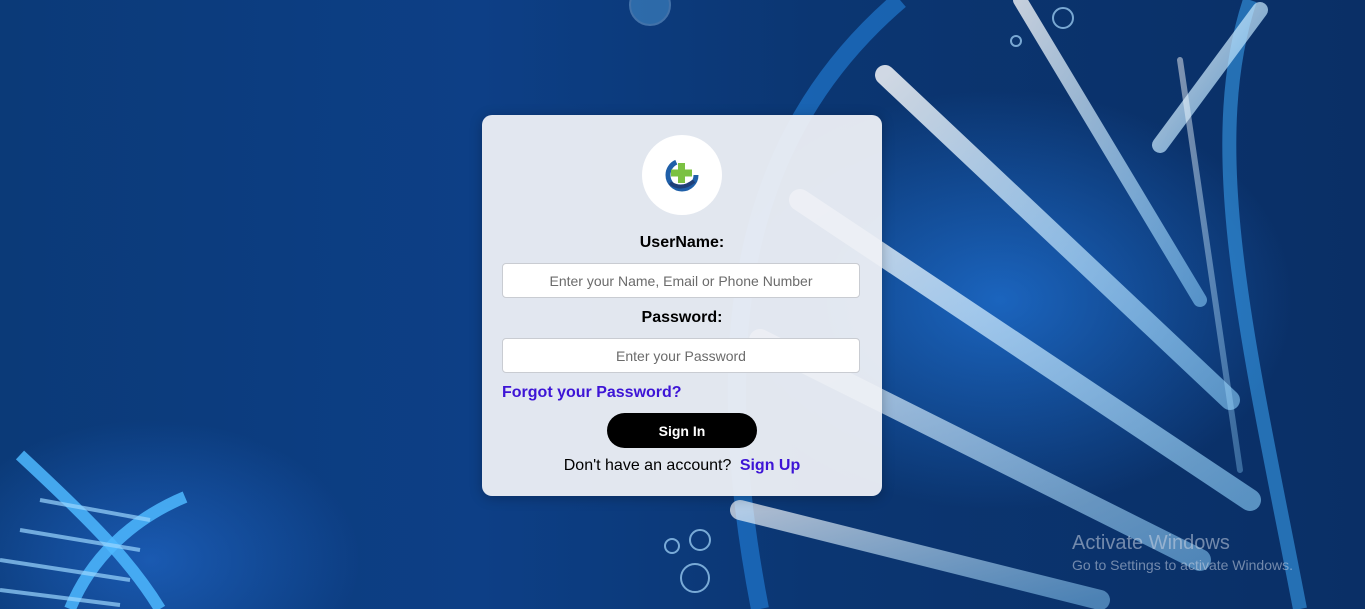  I want to click on sign-in-button: Sign In, so click(682, 430).